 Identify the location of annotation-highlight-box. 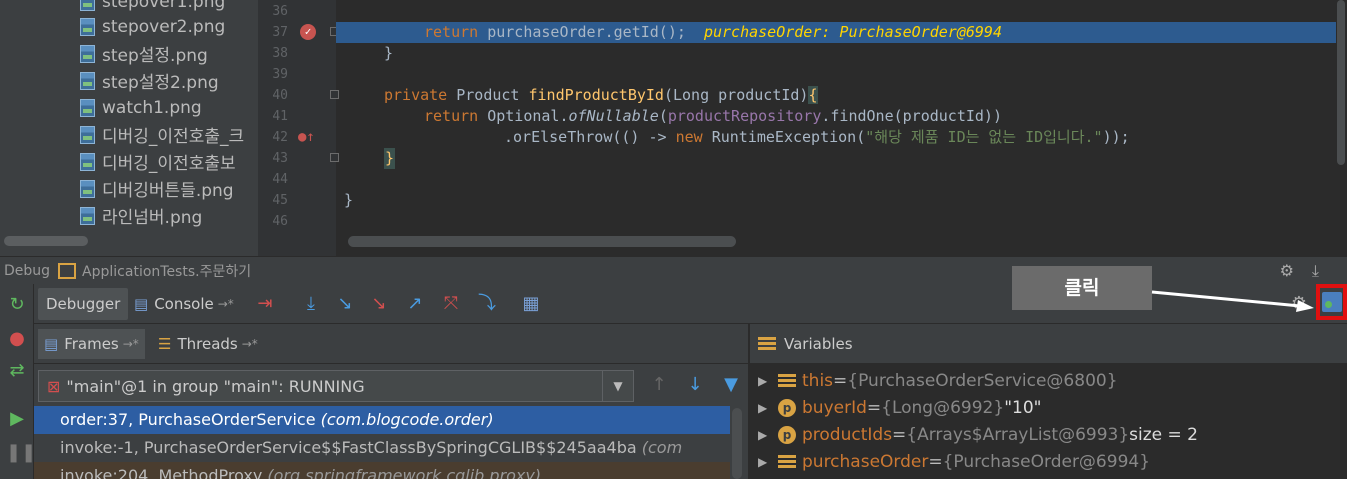
(1331, 302).